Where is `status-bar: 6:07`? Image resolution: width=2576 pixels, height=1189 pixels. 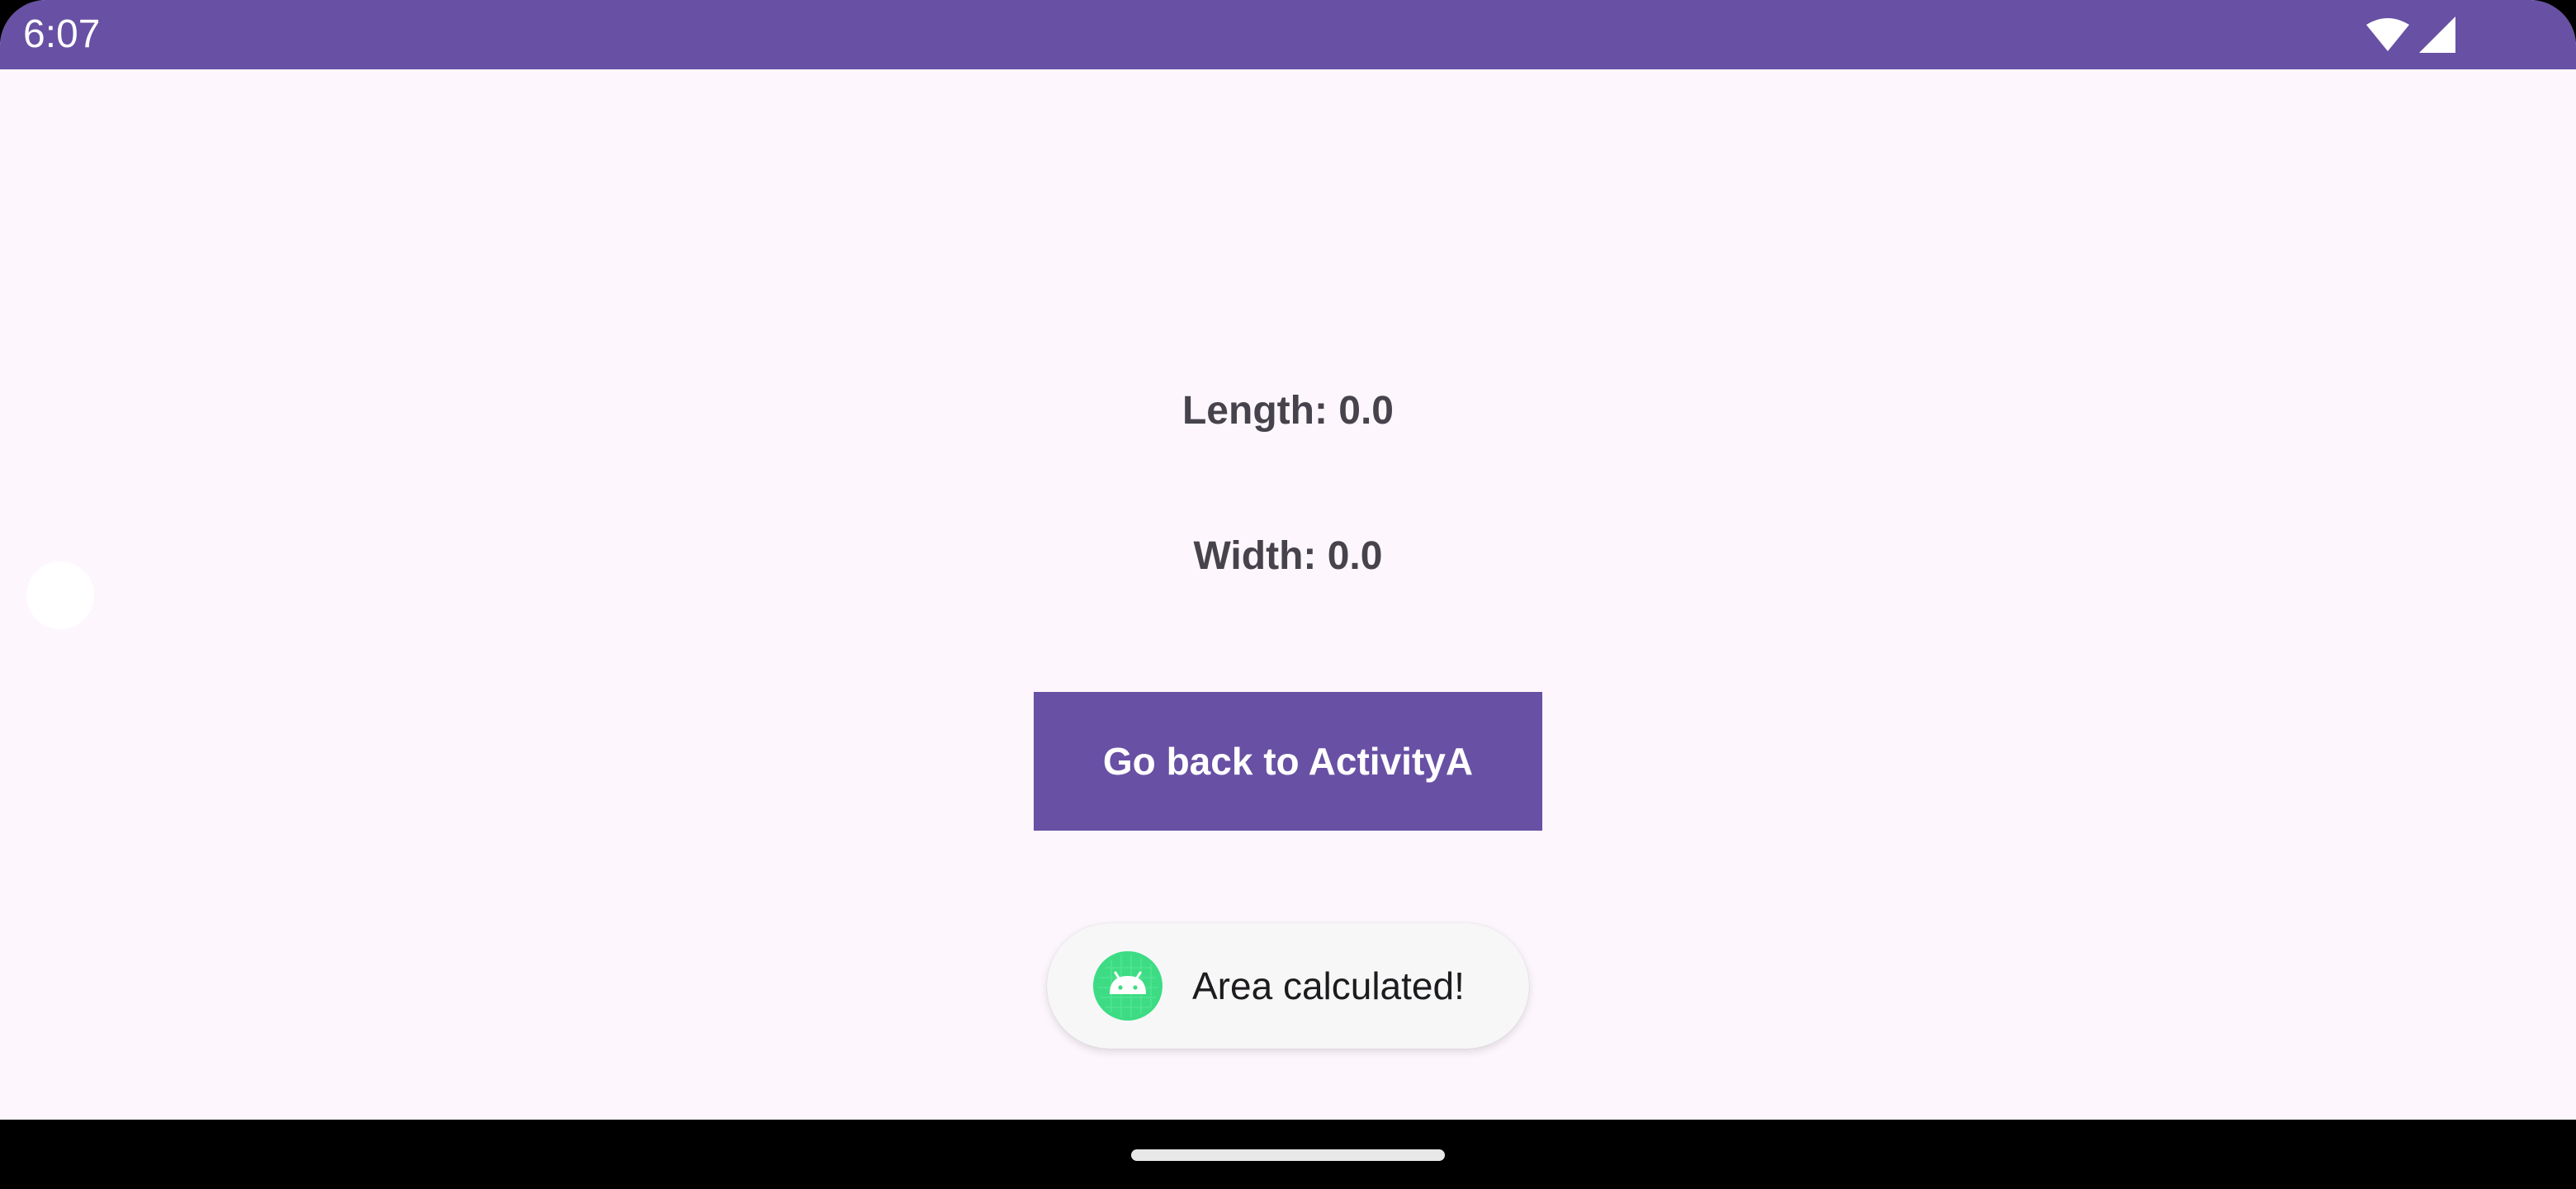
status-bar: 6:07 is located at coordinates (1288, 34).